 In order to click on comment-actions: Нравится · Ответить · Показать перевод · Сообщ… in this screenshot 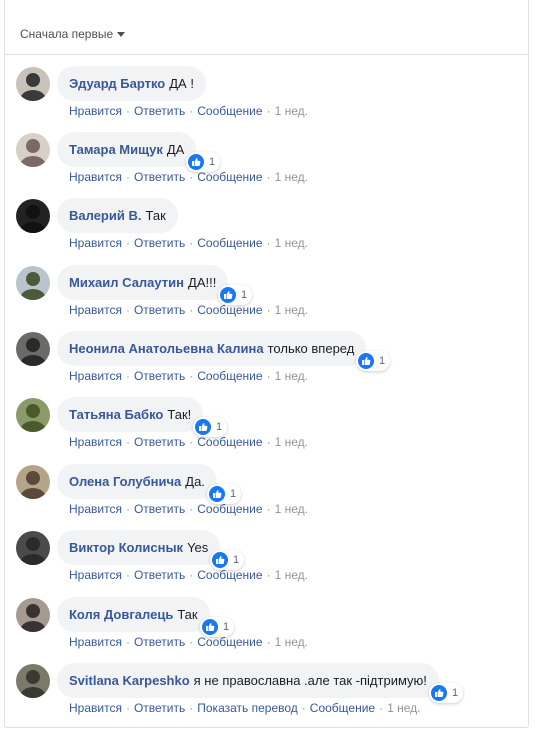, I will do `click(244, 708)`.